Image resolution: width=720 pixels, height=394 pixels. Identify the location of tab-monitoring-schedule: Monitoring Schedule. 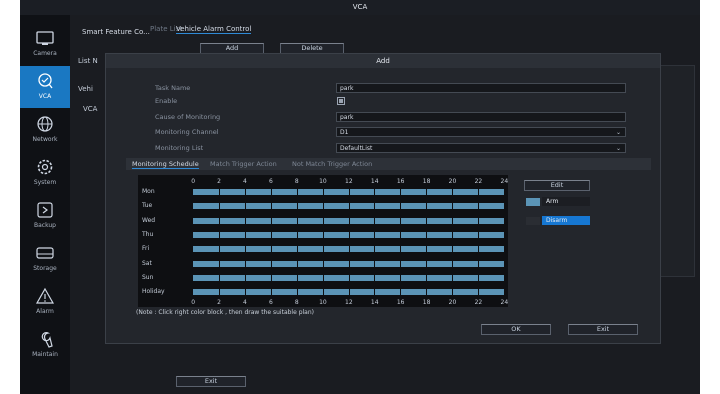
(165, 164).